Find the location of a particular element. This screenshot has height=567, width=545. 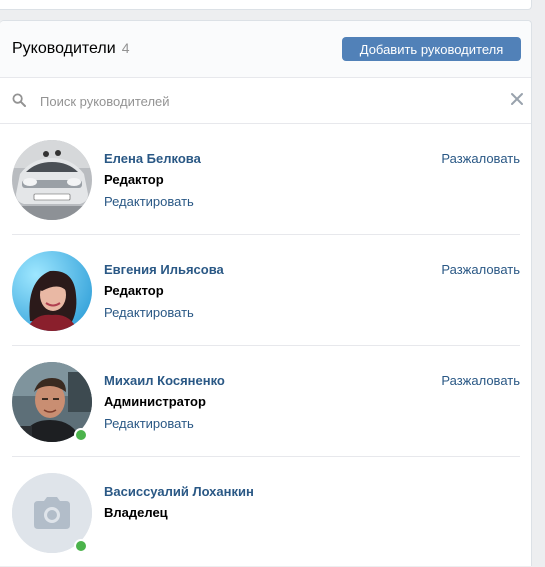

page-title: Руководители 4 is located at coordinates (70, 49).